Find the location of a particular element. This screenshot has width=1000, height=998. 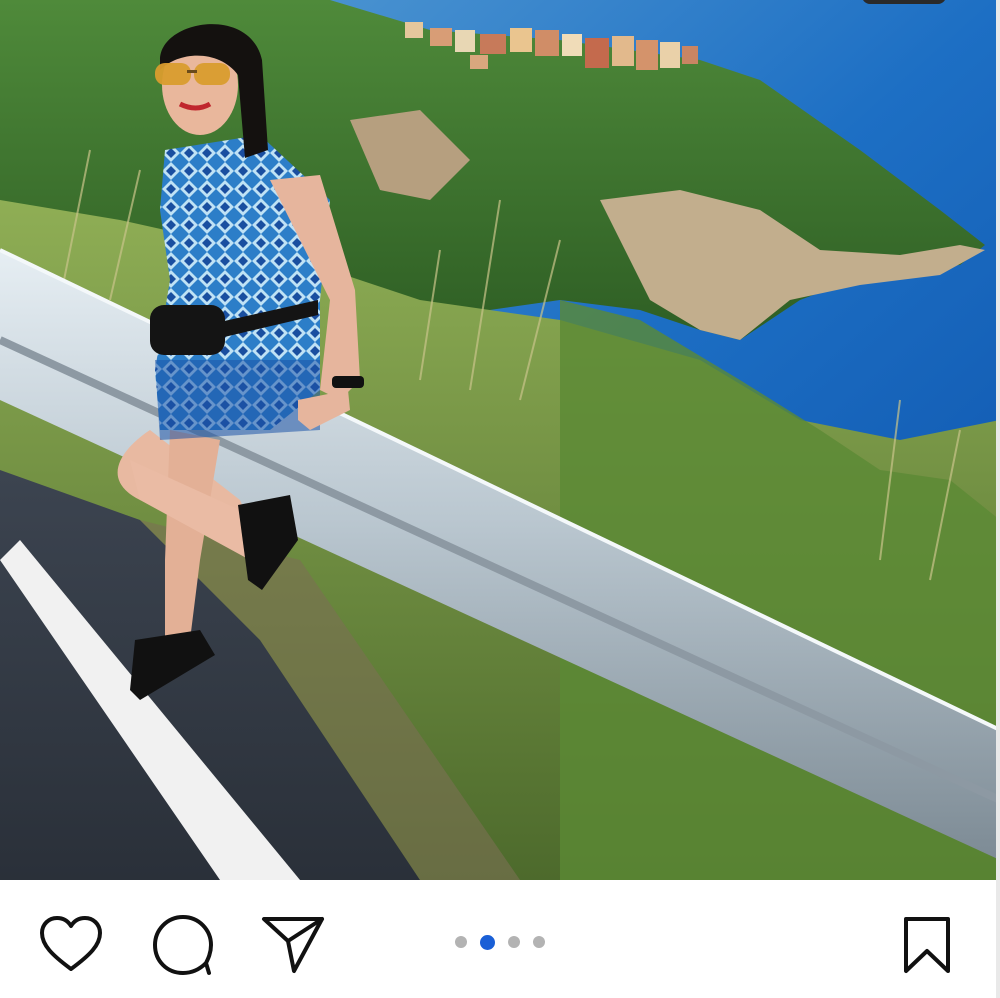

save-button is located at coordinates (927, 945).